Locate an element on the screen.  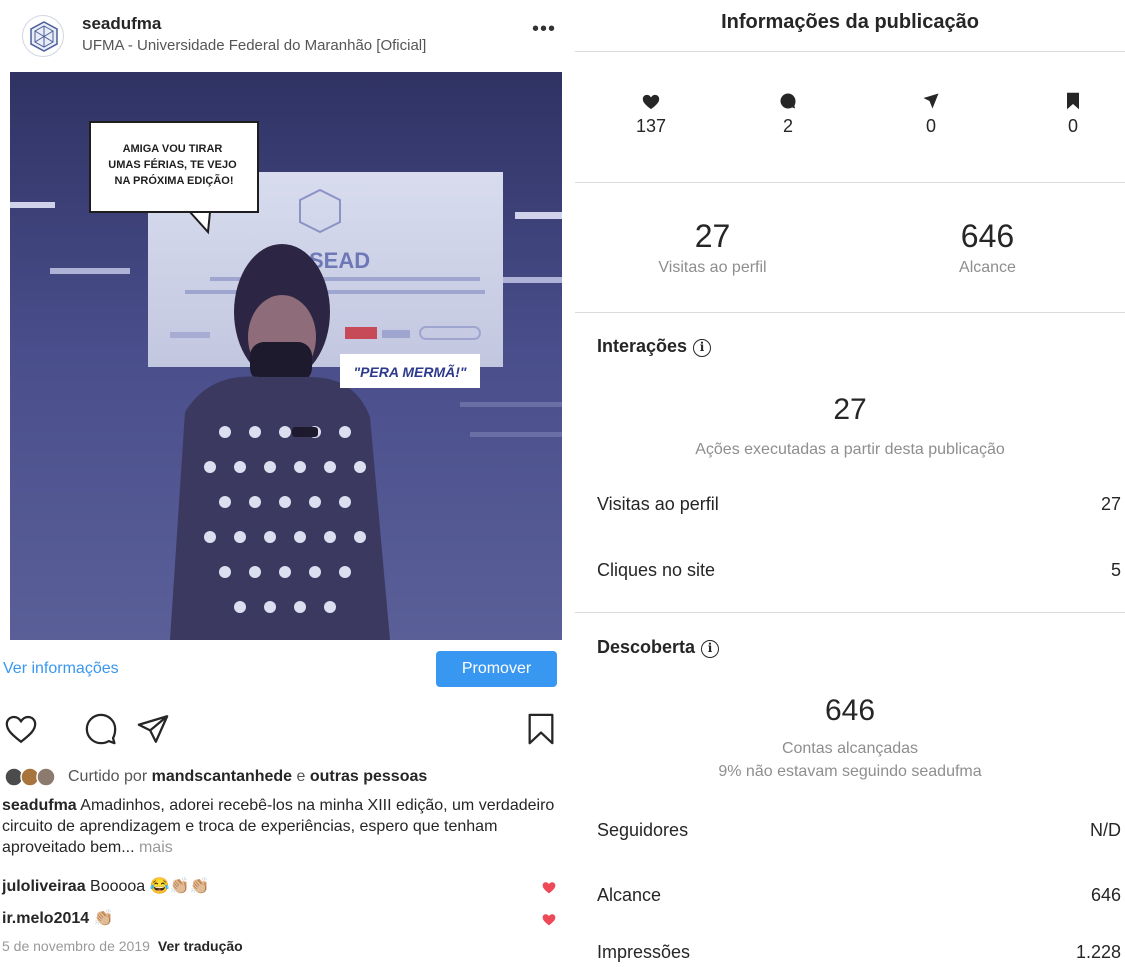
discovery-row: Impressões 1.228 is located at coordinates (859, 954).